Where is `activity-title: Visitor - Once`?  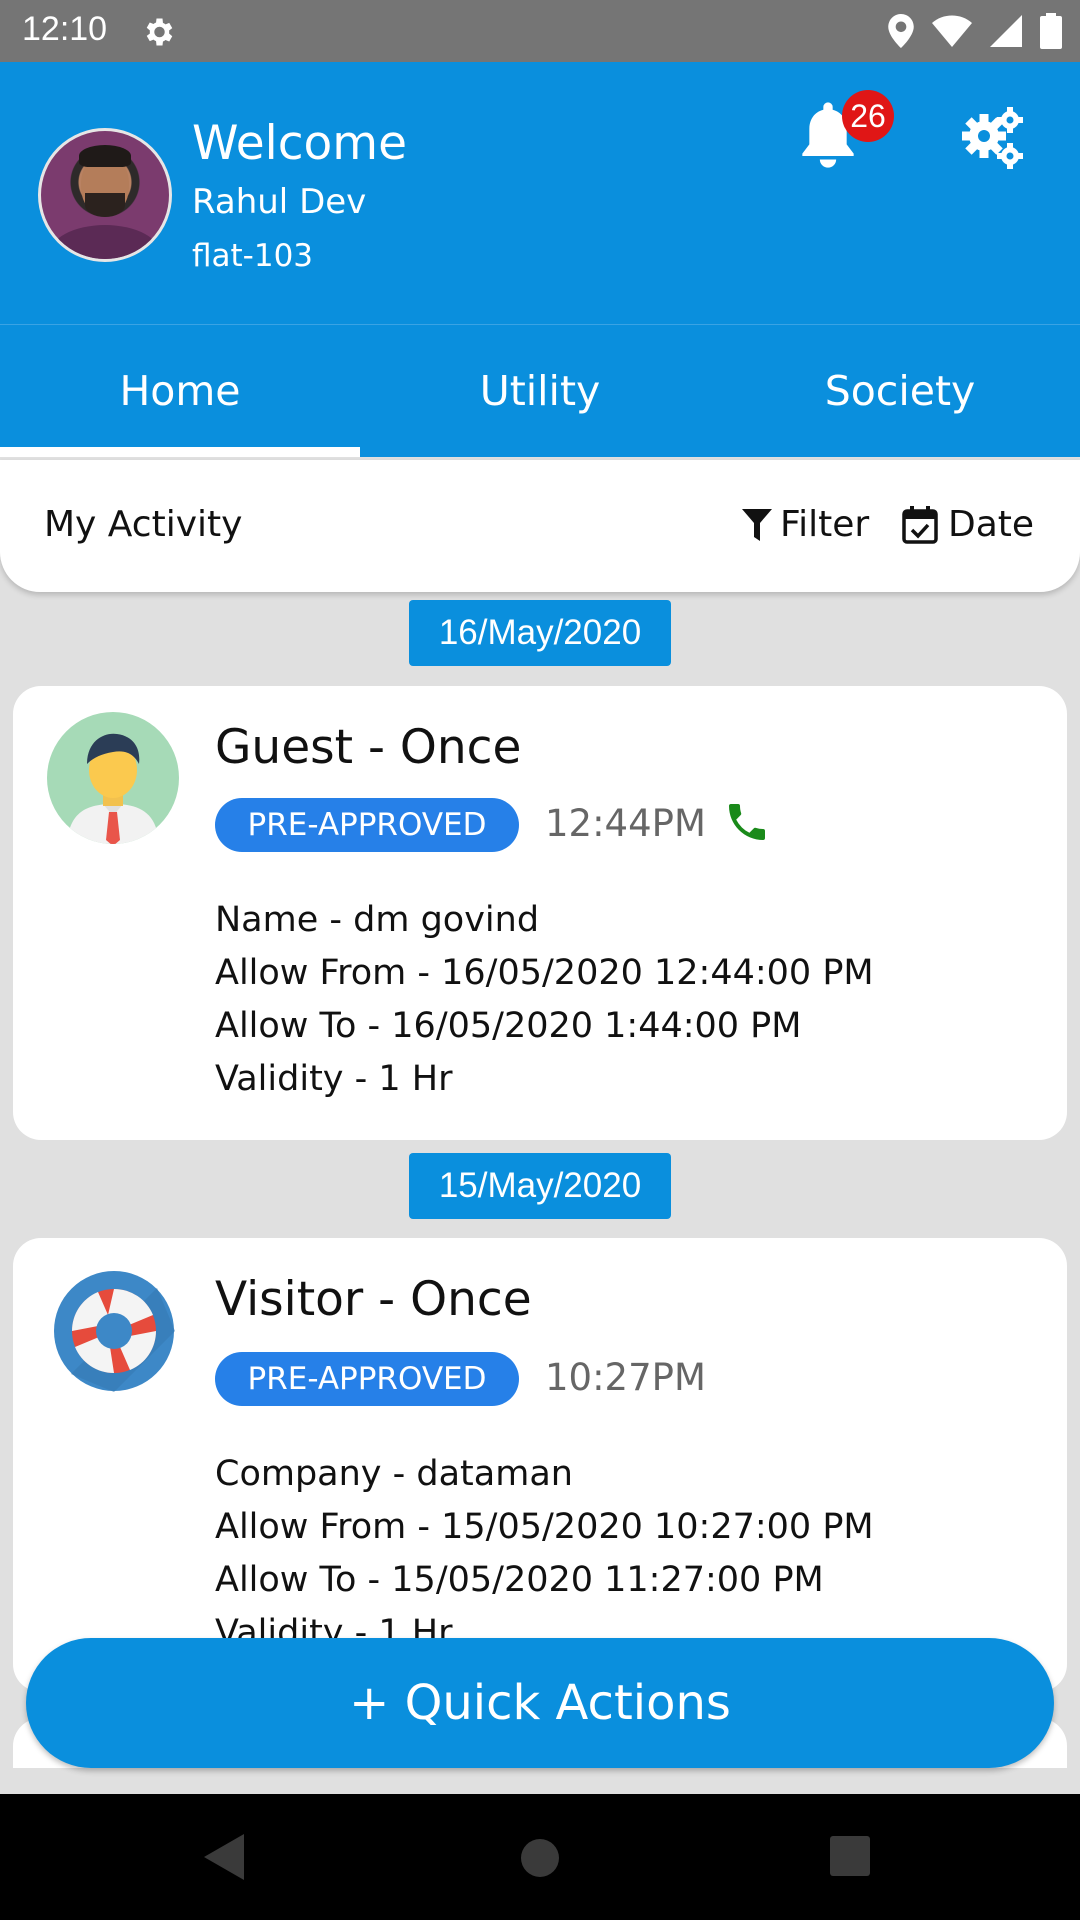 activity-title: Visitor - Once is located at coordinates (373, 1299).